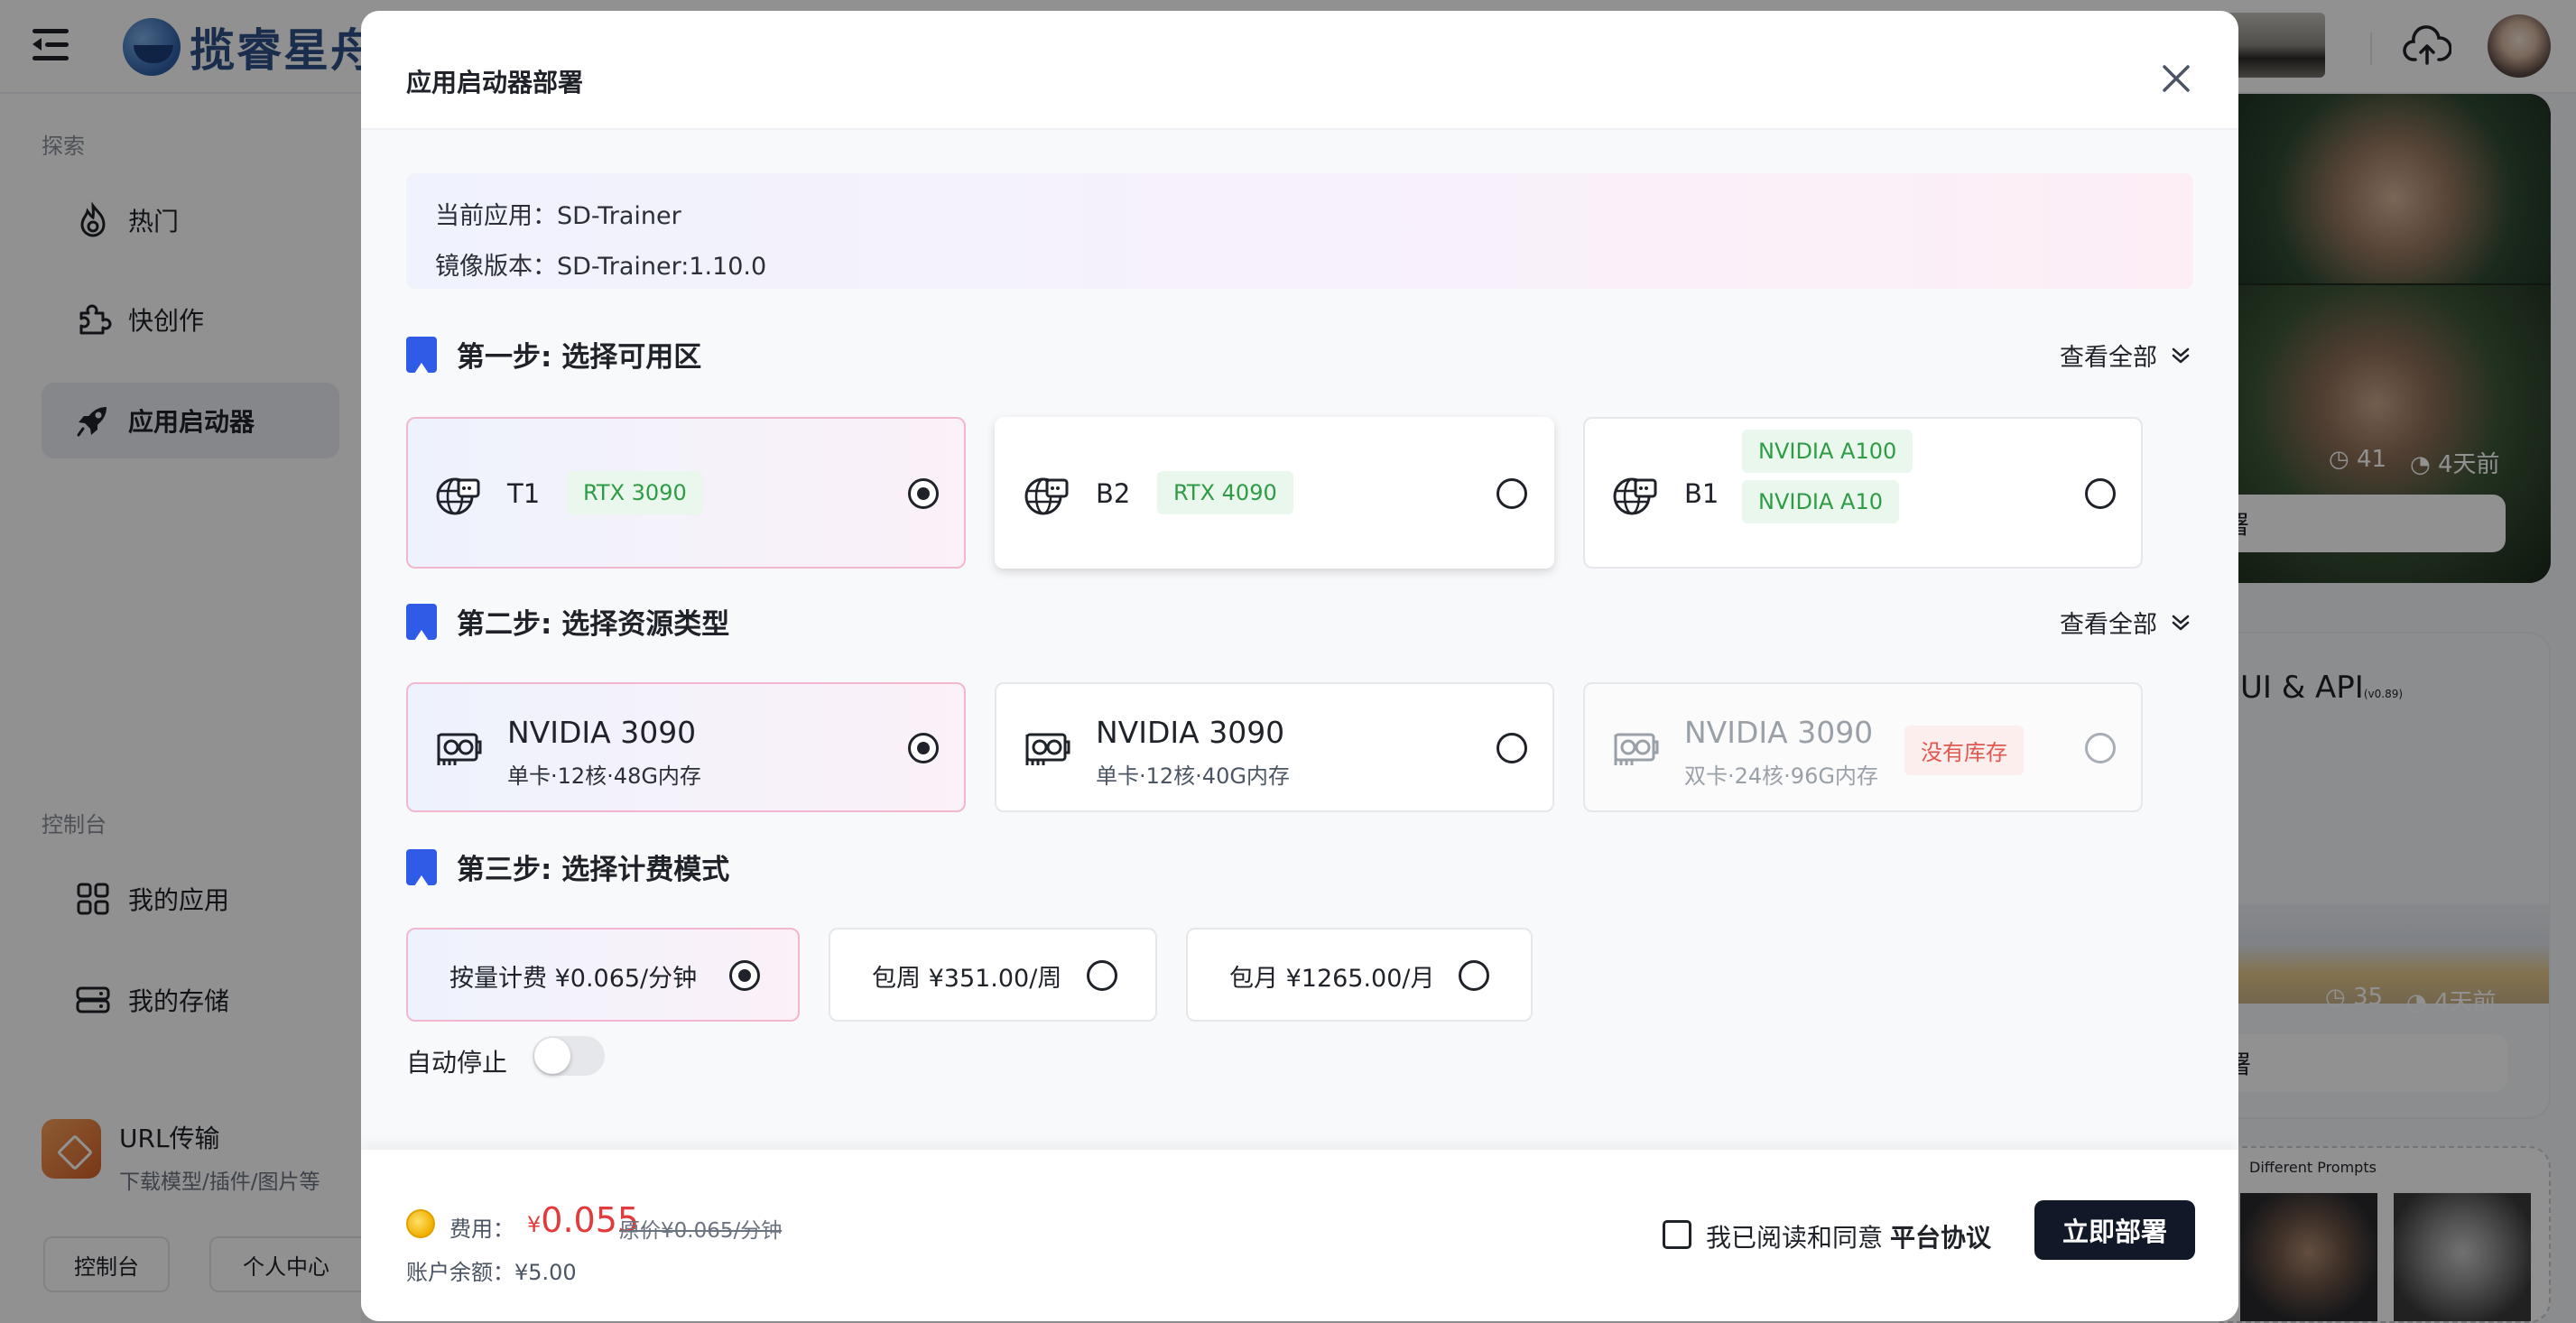 The width and height of the screenshot is (2576, 1323). I want to click on billing-option-pay-as-you-go: 按量计费 ¥0.065/分钟, so click(603, 975).